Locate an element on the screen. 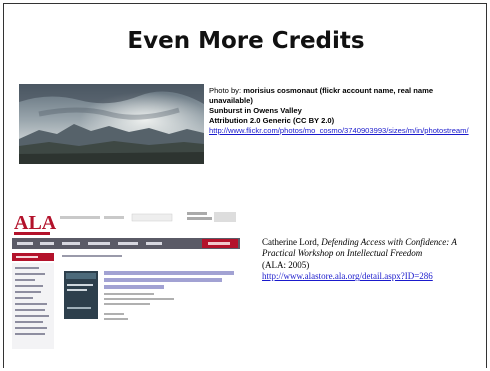  owens-valley-photo is located at coordinates (111, 124).